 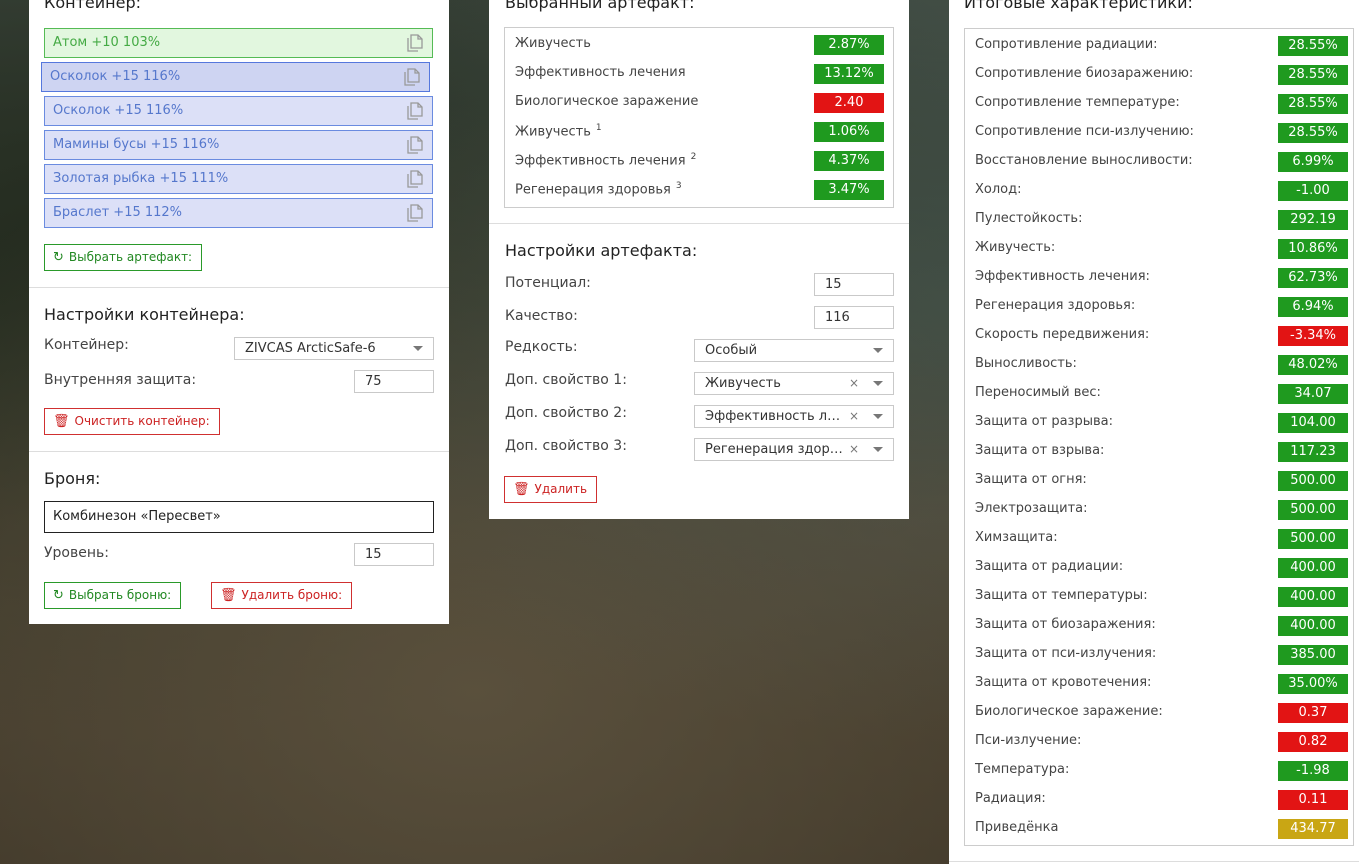 I want to click on stat-row: Биологическое заражение: 0.37, so click(x=1161, y=712).